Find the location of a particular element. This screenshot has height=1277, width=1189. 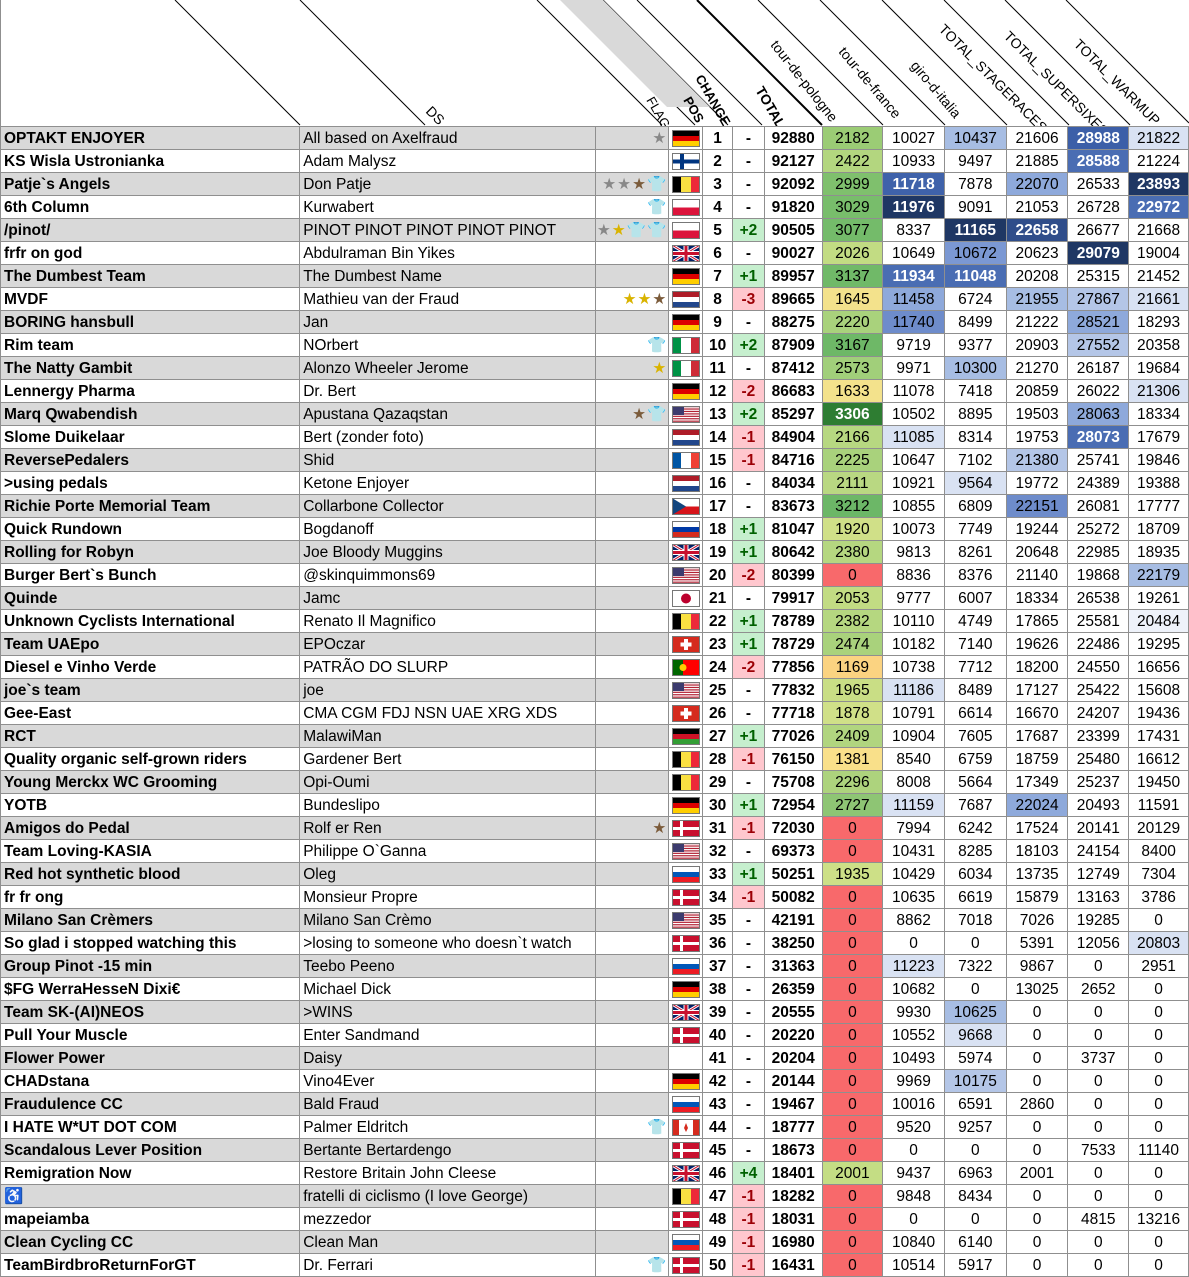

score-cell: 10493 is located at coordinates (913, 1058).